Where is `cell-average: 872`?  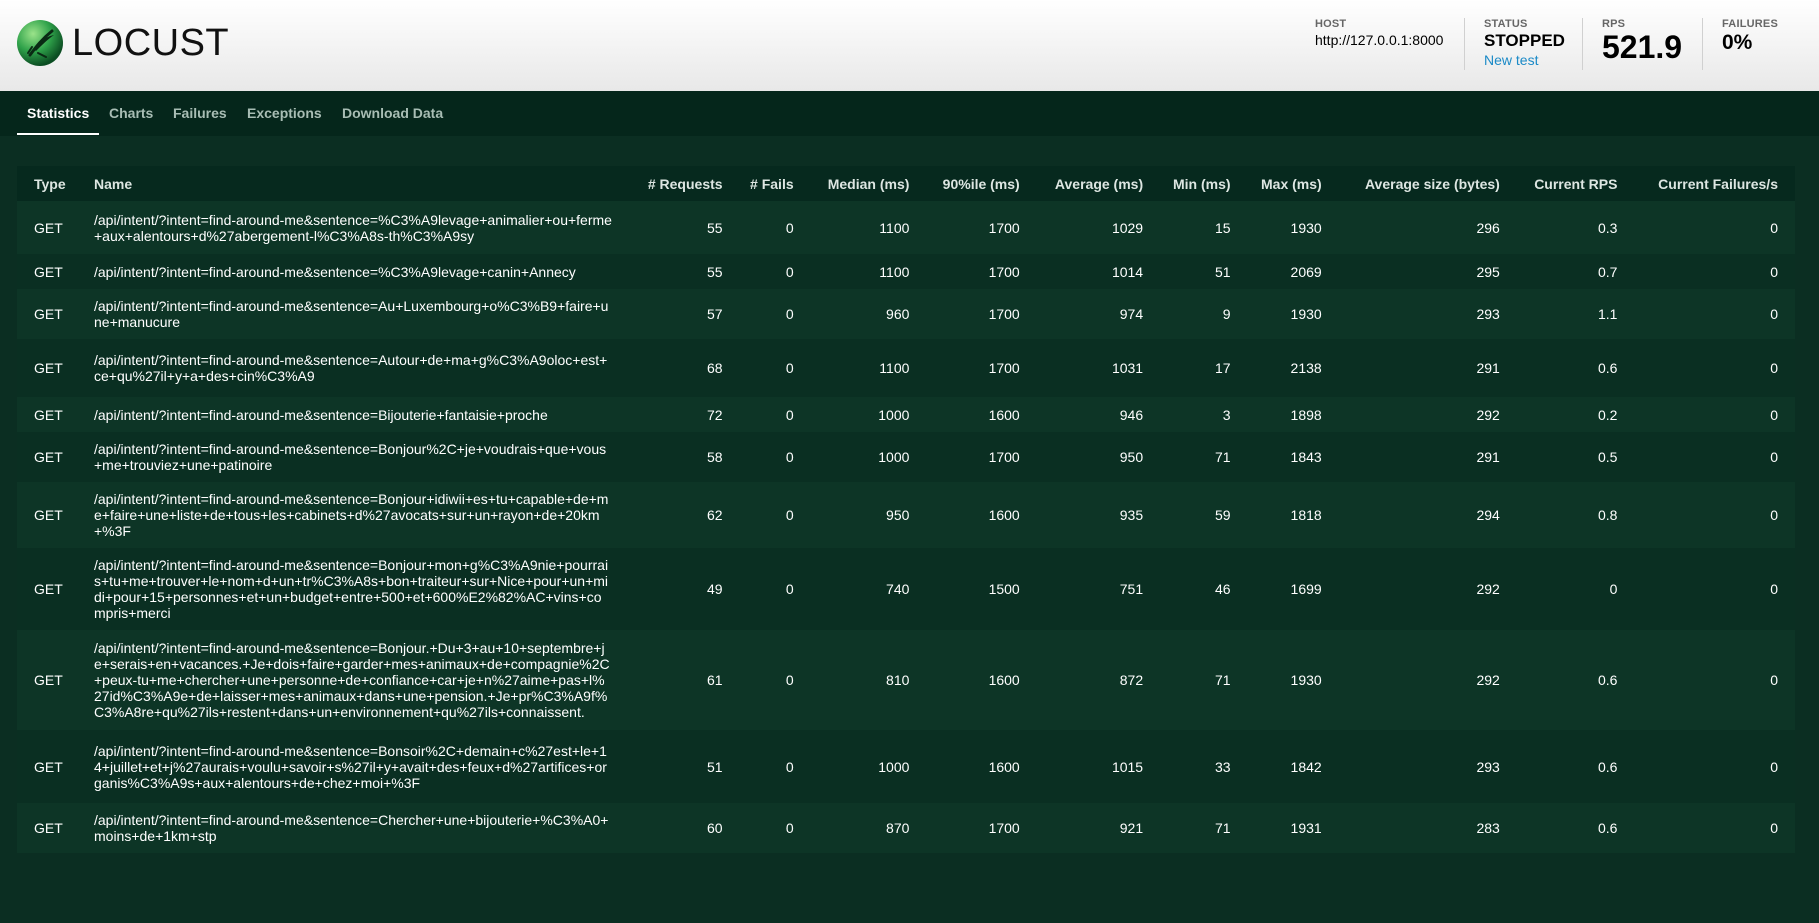 cell-average: 872 is located at coordinates (1131, 680).